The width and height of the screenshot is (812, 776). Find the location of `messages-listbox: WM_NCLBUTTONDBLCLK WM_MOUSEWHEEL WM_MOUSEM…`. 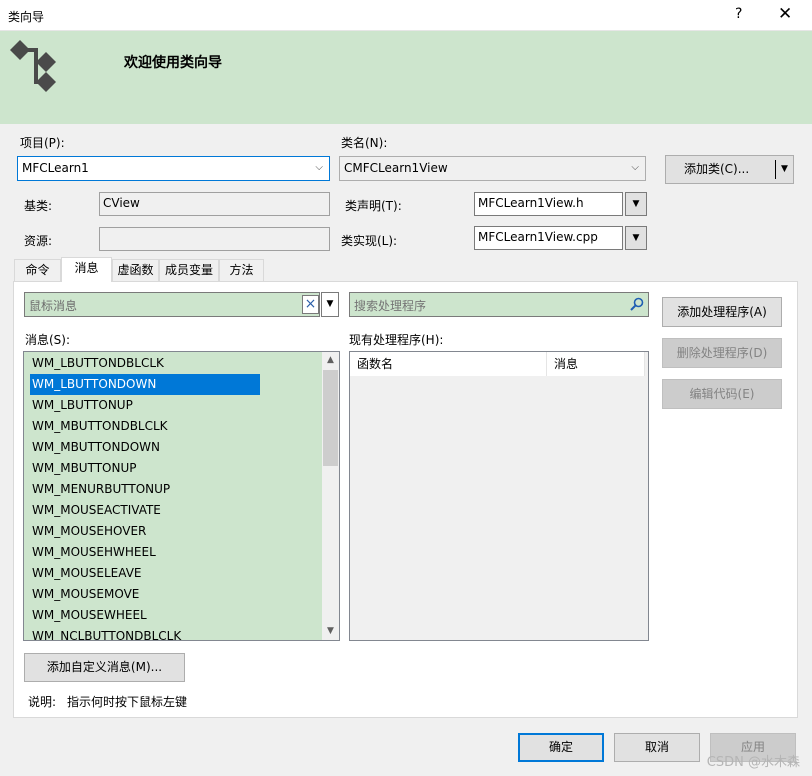

messages-listbox: WM_NCLBUTTONDBLCLK WM_MOUSEWHEEL WM_MOUSEM… is located at coordinates (181, 496).